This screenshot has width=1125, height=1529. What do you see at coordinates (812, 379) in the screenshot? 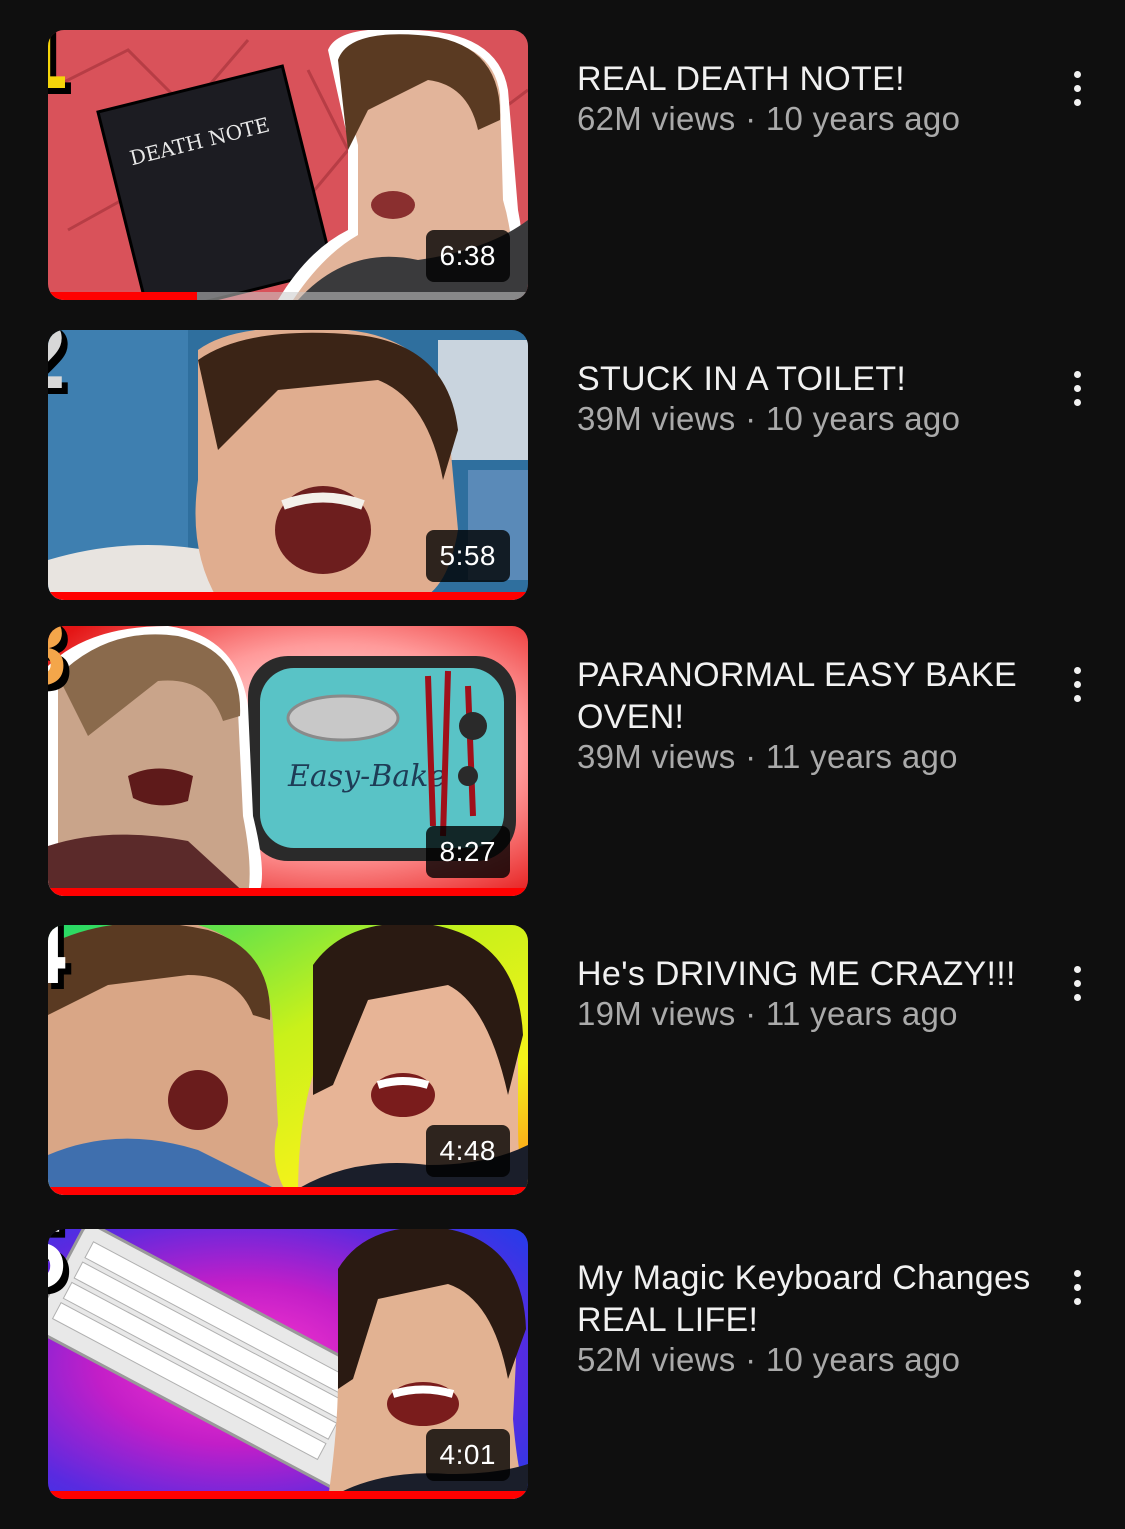
I see `video-title: STUCK IN A TOILET!` at bounding box center [812, 379].